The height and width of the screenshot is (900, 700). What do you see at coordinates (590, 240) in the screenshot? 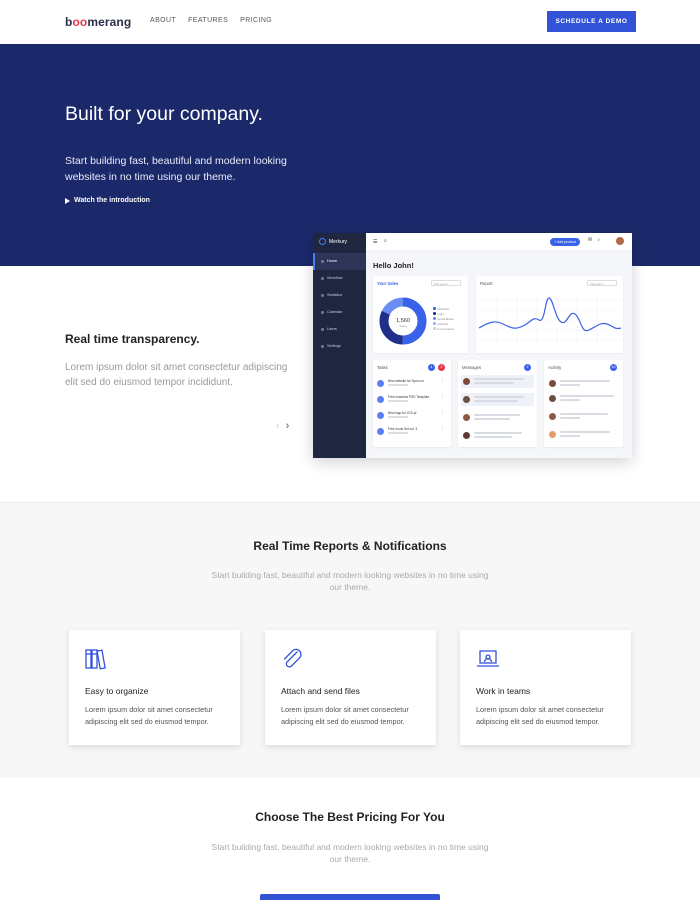
I see `mail-icon: ✉` at bounding box center [590, 240].